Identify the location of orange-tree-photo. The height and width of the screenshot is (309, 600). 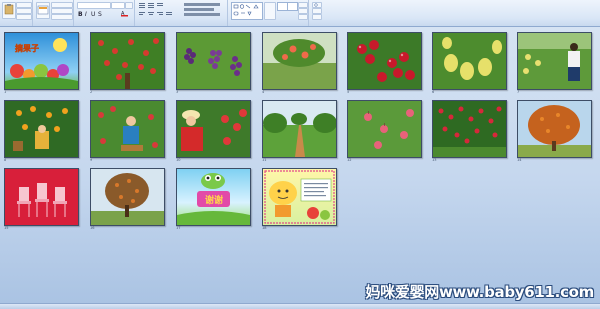
(41, 129).